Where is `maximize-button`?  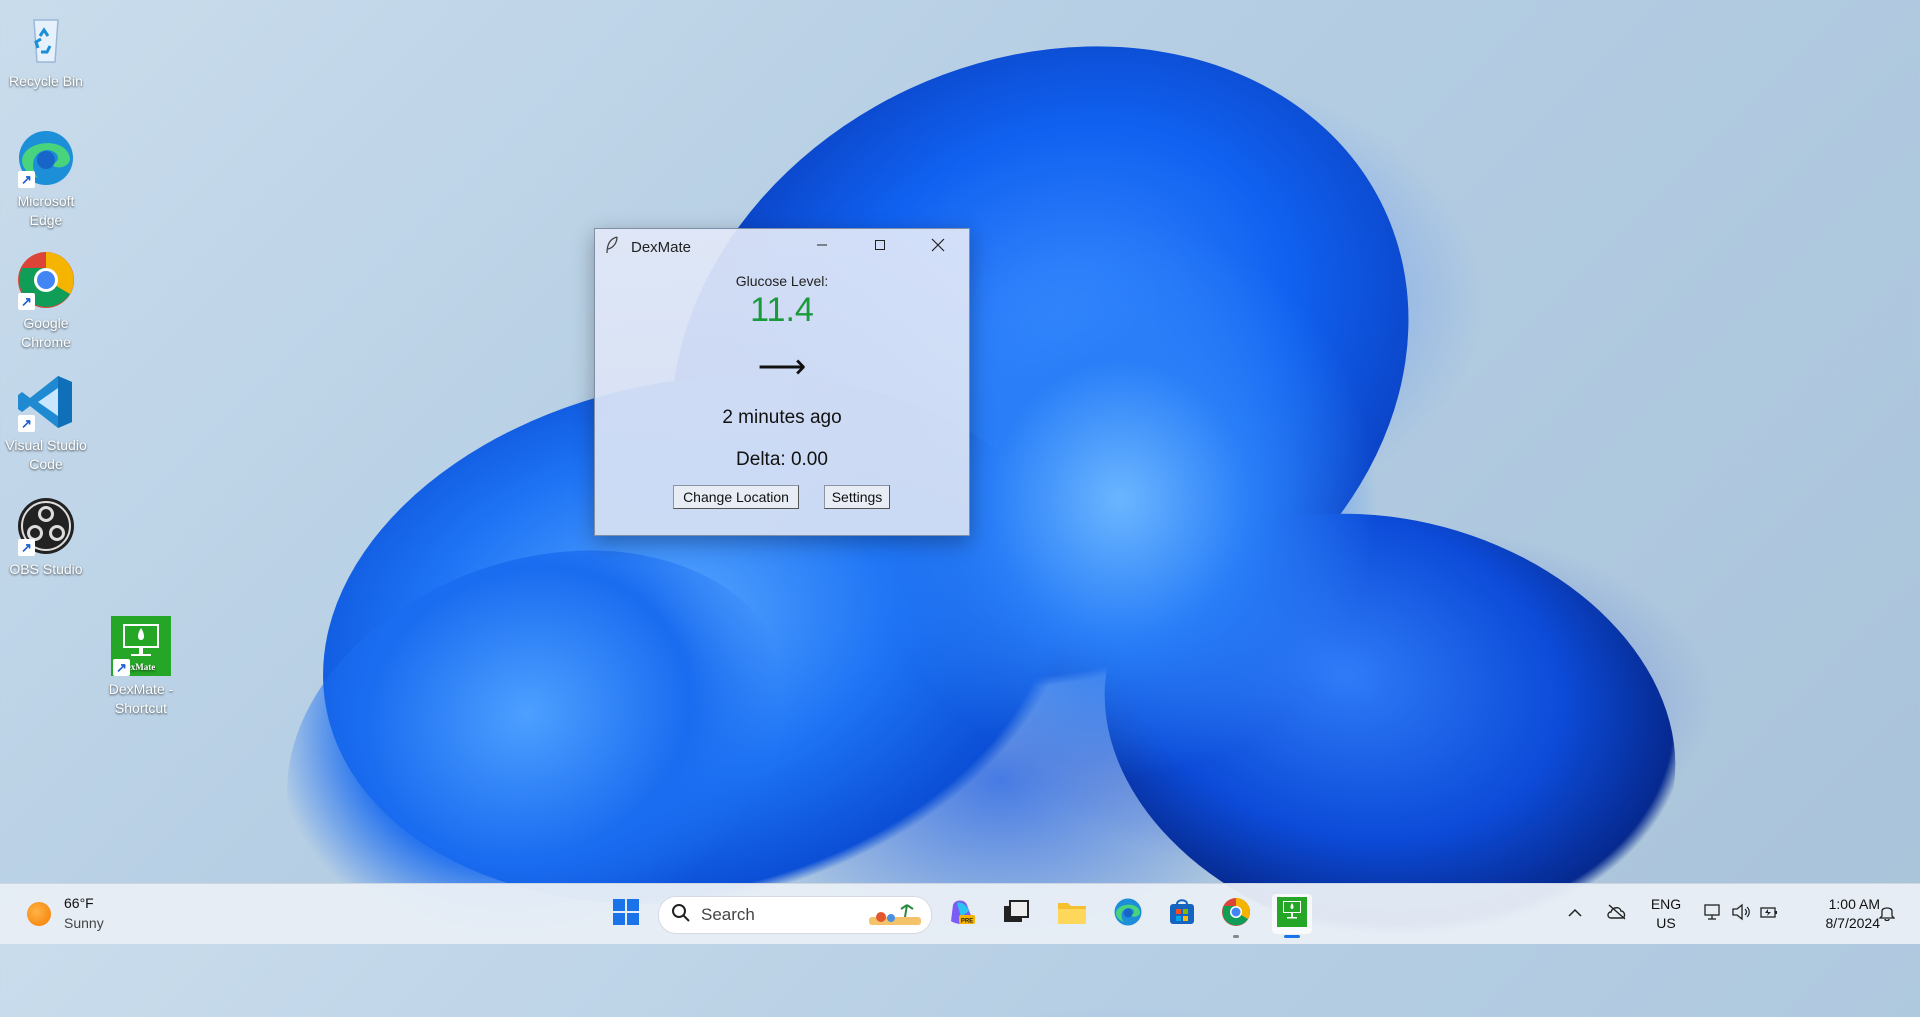 maximize-button is located at coordinates (880, 247).